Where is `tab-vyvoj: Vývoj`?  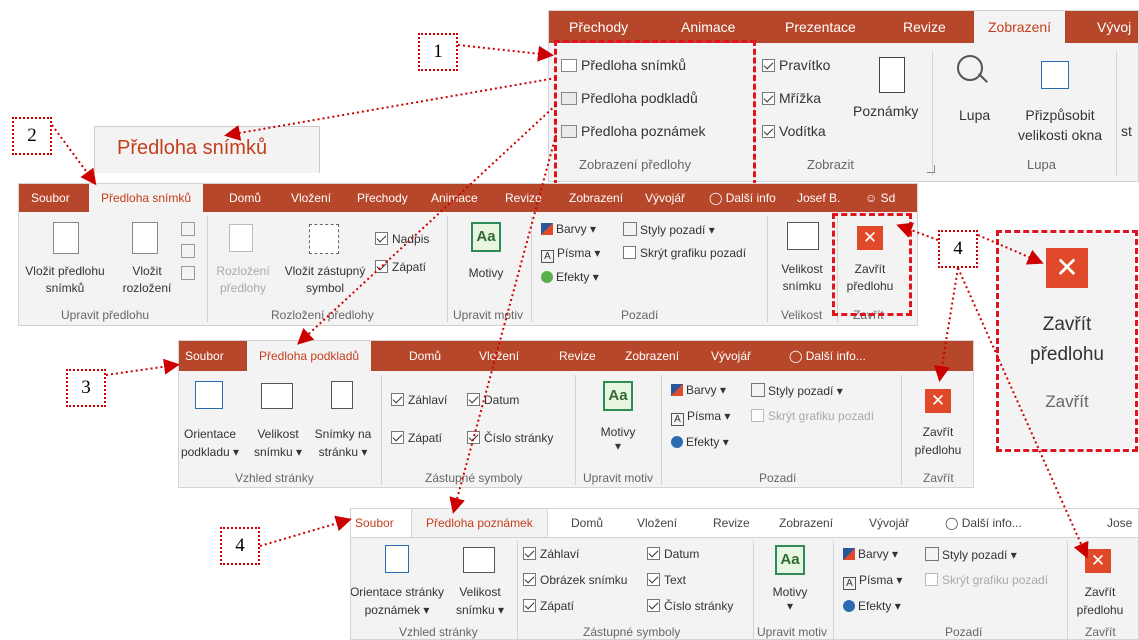
tab-vyvoj: Vývoj is located at coordinates (1114, 27).